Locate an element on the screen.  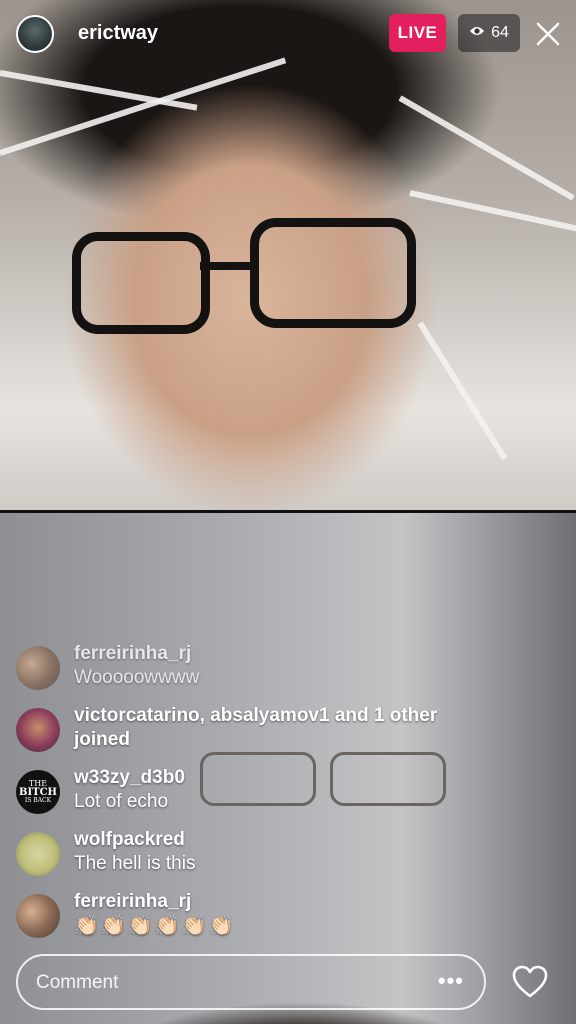
comment-username: w33zy_d3b0 is located at coordinates (265, 778).